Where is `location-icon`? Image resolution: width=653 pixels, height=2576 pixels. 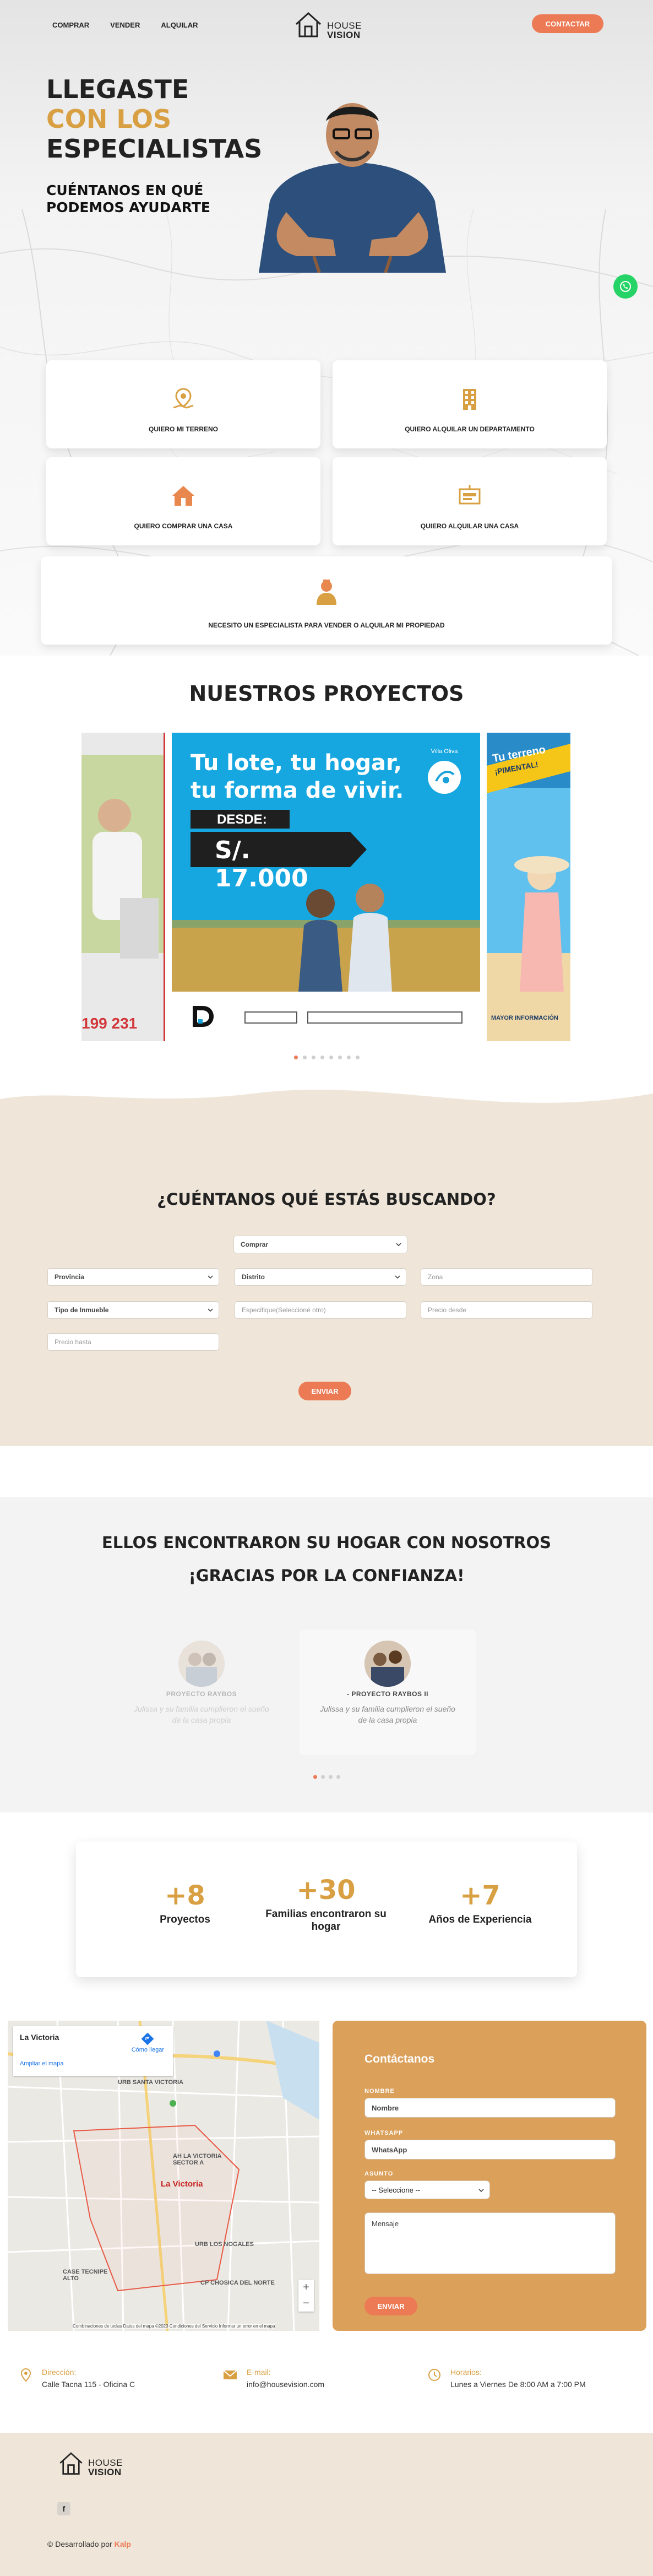
location-icon is located at coordinates (25, 2375).